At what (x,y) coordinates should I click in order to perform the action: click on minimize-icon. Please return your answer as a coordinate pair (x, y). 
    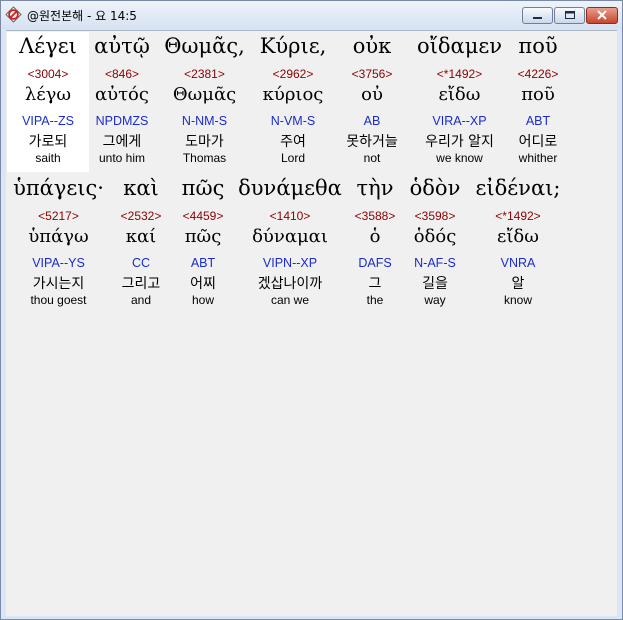
    Looking at the image, I should click on (537, 18).